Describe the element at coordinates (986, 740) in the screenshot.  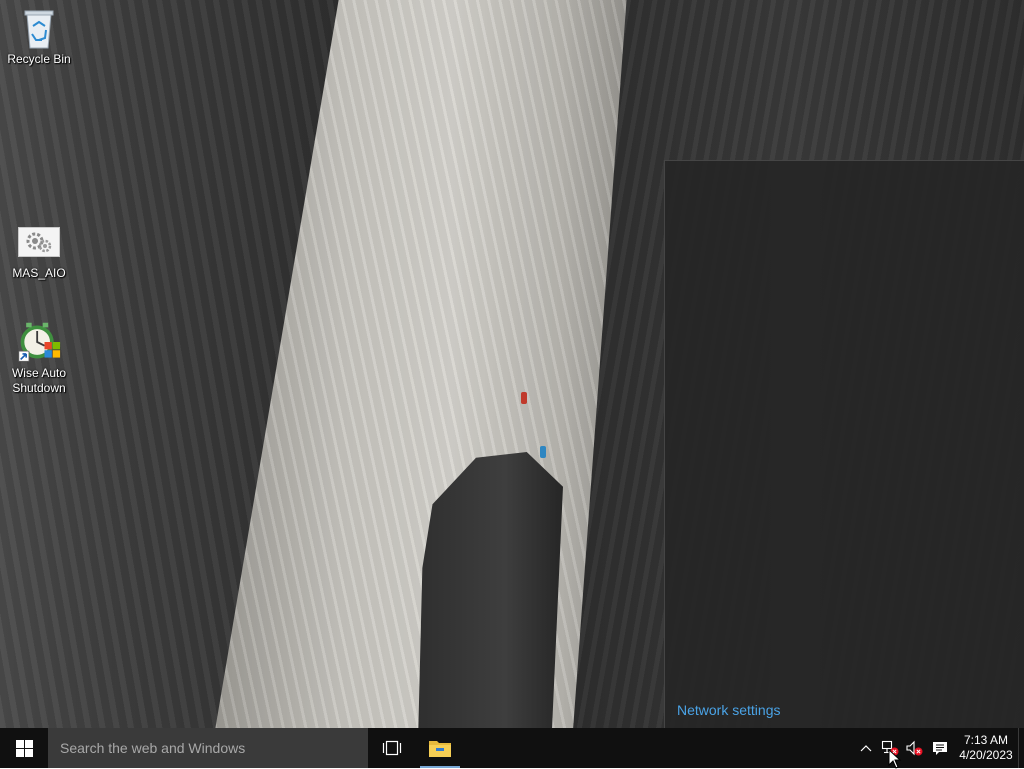
I see `clock-time: 7:13 AM` at that location.